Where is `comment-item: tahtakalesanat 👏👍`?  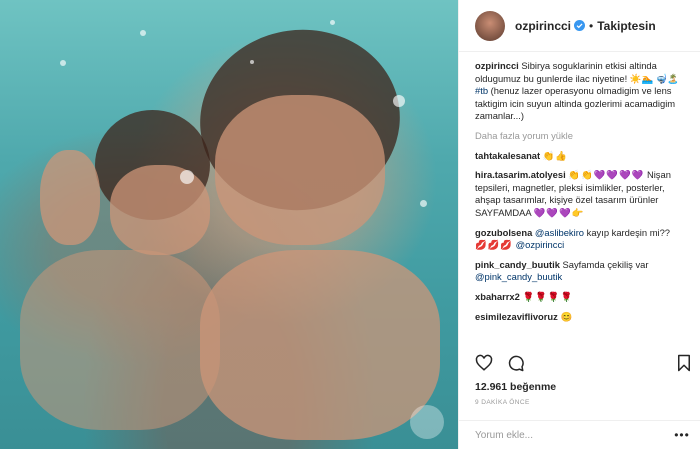 comment-item: tahtakalesanat 👏👍 is located at coordinates (583, 156).